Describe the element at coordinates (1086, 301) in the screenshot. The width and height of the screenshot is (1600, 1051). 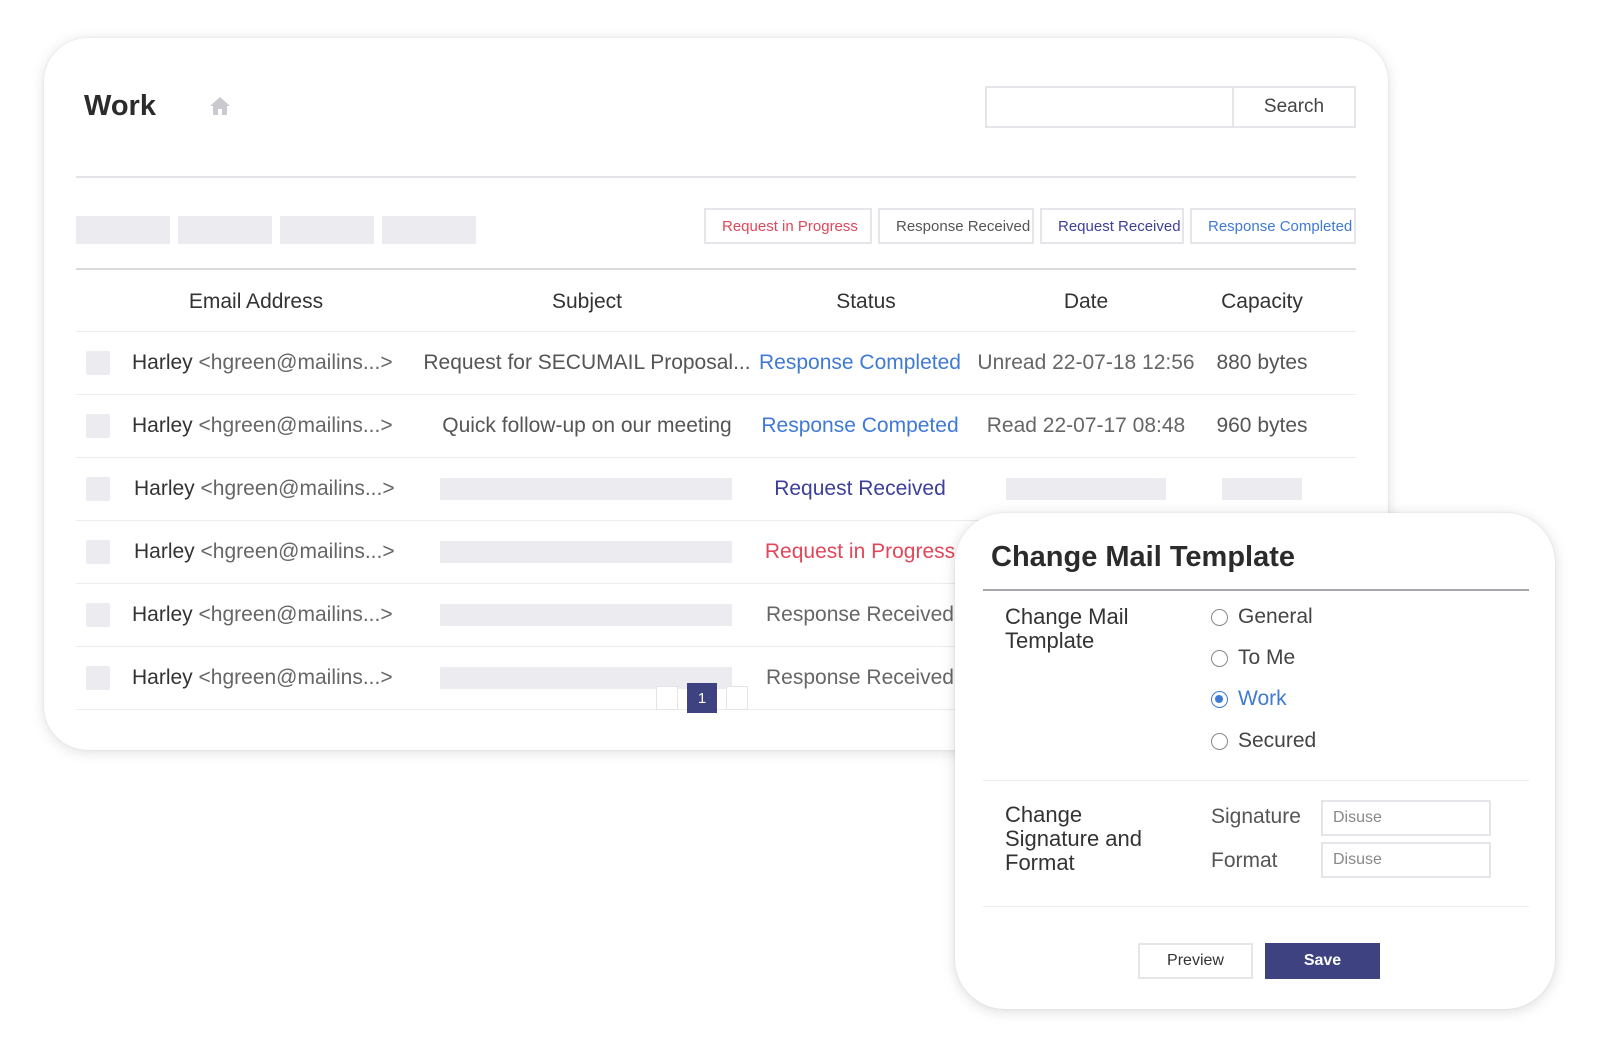
I see `column-header-date: Date` at that location.